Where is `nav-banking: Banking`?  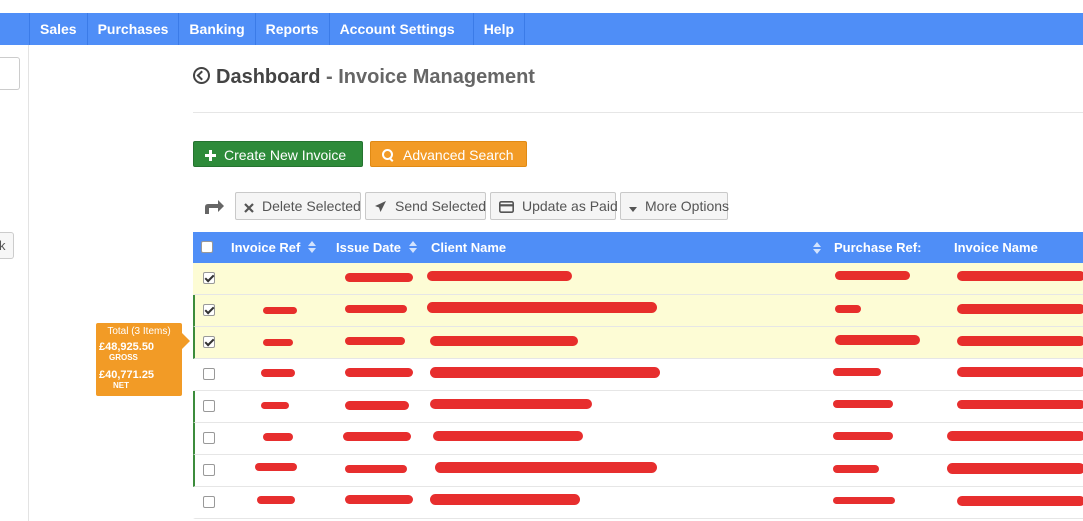 nav-banking: Banking is located at coordinates (217, 29).